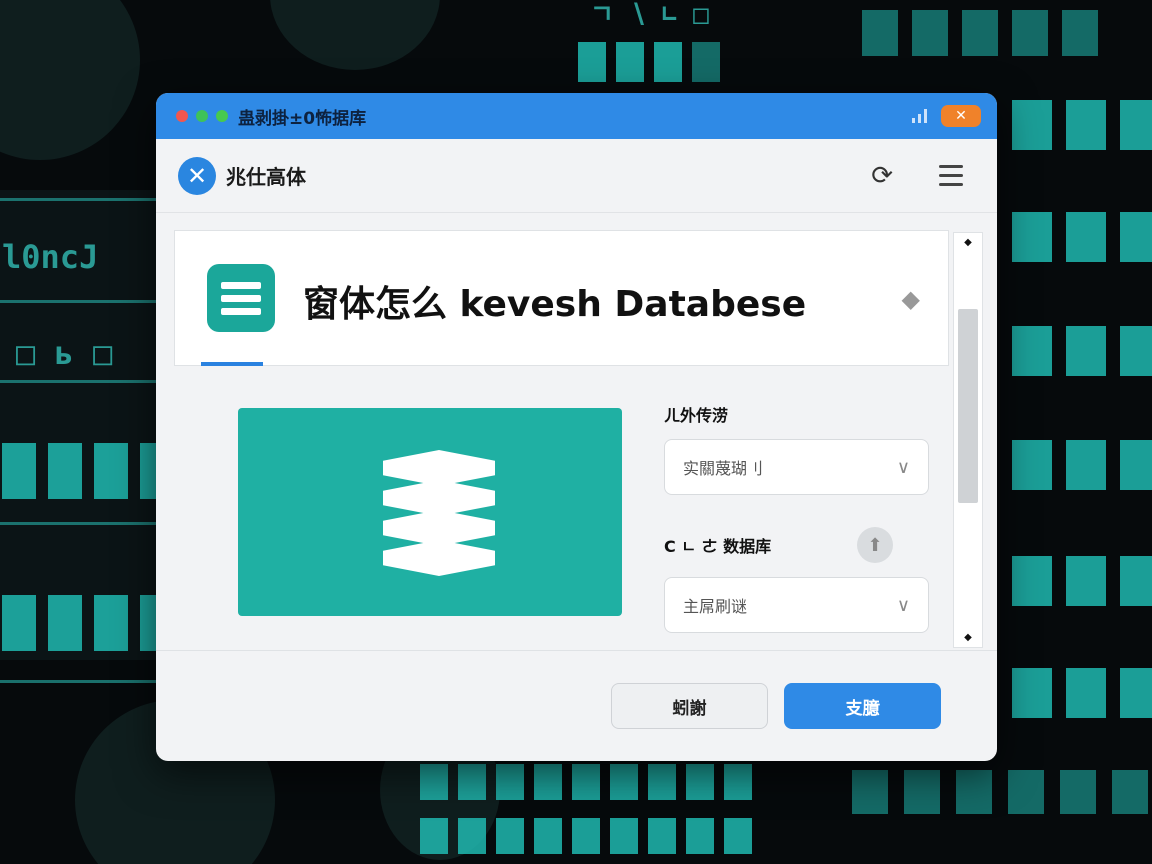 The height and width of the screenshot is (864, 1152). What do you see at coordinates (919, 116) in the screenshot?
I see `signal-icon` at bounding box center [919, 116].